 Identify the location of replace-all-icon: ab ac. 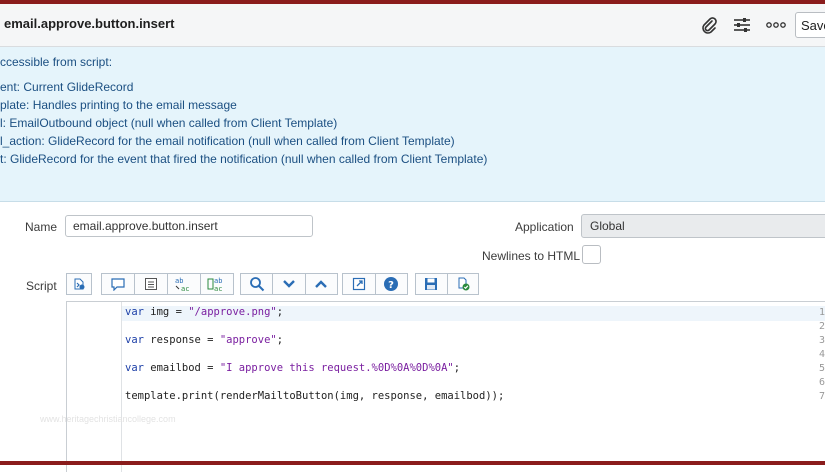
(217, 284).